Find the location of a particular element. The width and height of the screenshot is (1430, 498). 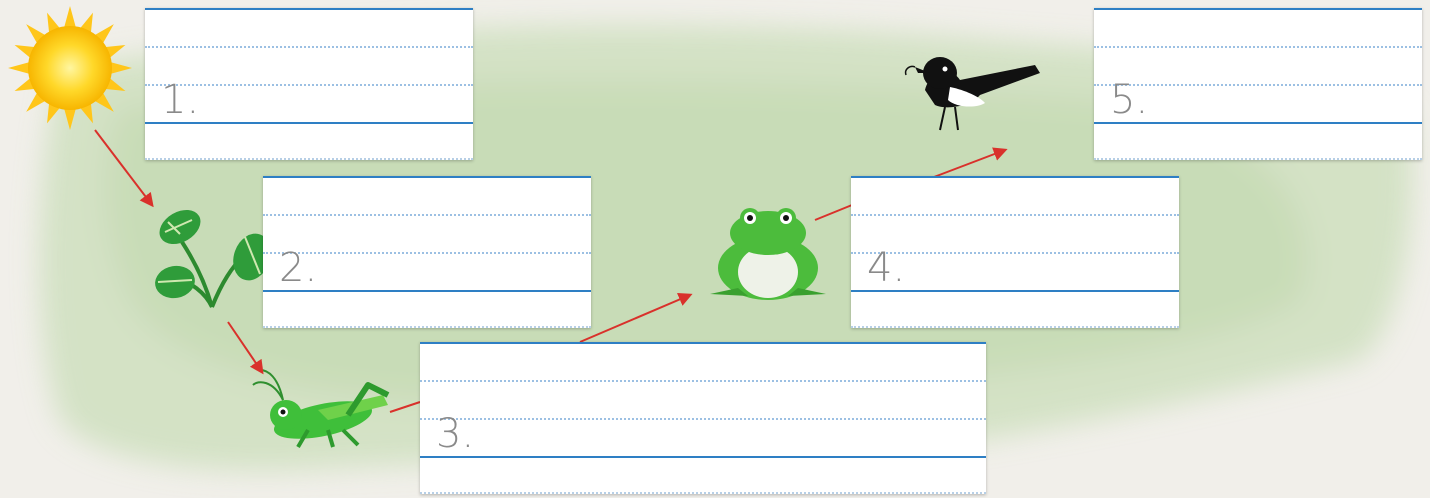

answer-box-3: 3. is located at coordinates (703, 418).